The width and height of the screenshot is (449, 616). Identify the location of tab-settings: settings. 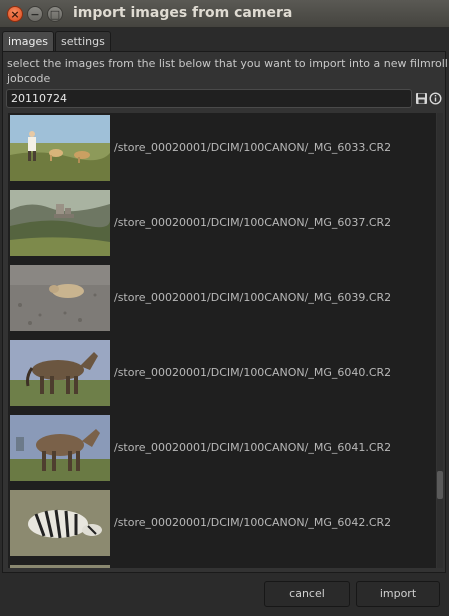
(83, 41).